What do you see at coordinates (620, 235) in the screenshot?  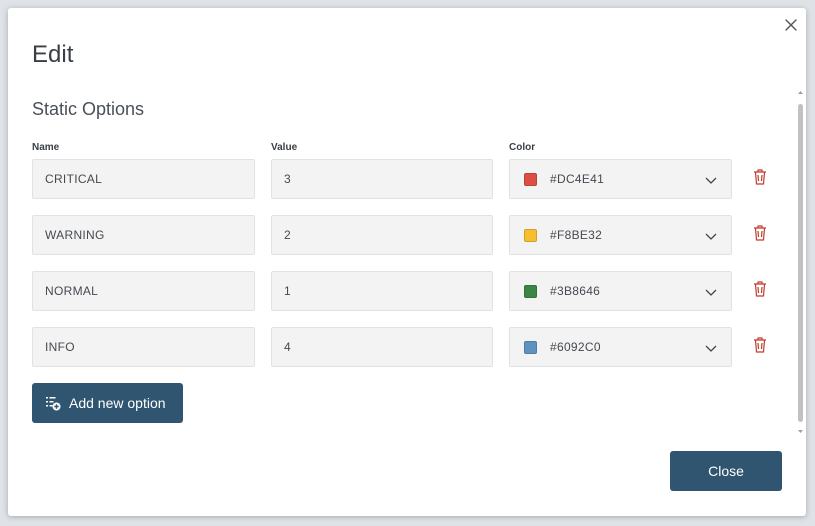 I see `option-color-select: #F8BE32` at bounding box center [620, 235].